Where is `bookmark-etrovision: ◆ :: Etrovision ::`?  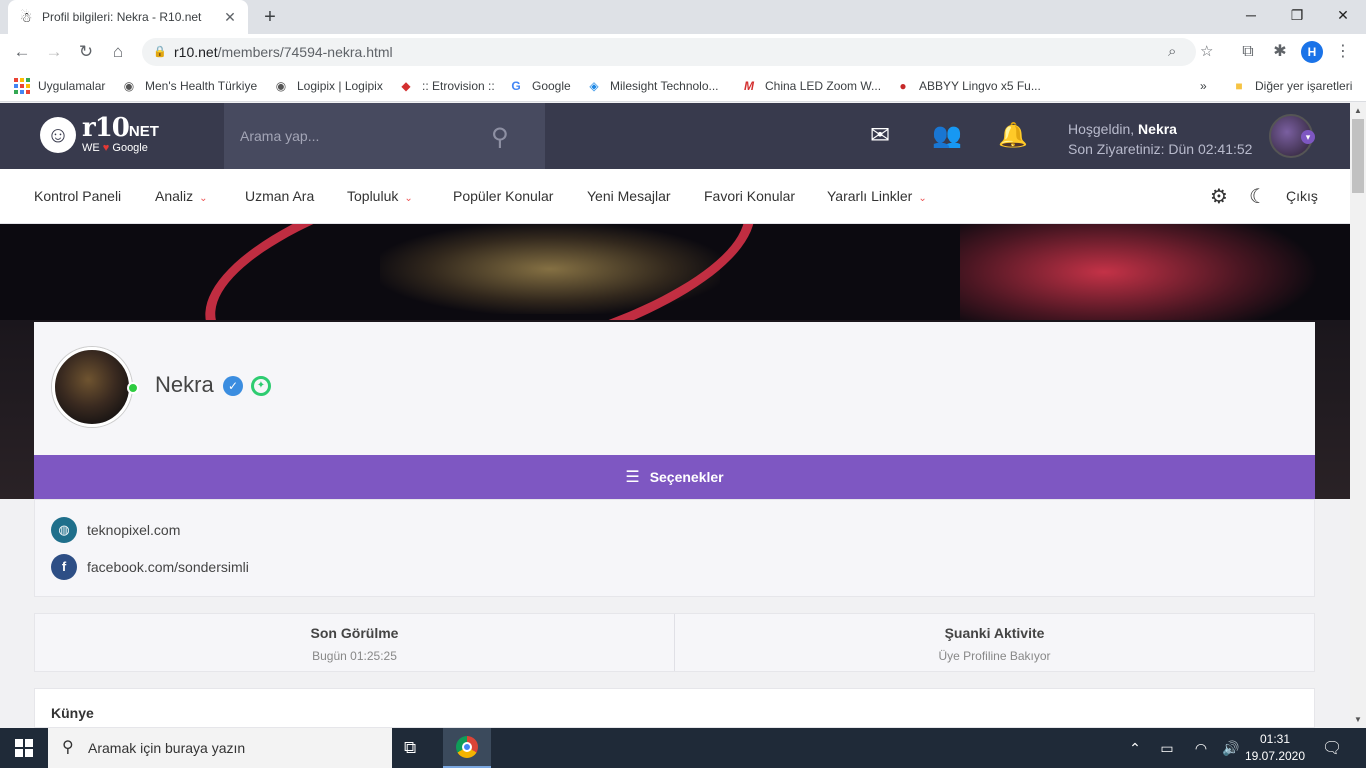
bookmark-etrovision: ◆ :: Etrovision :: is located at coordinates (446, 86).